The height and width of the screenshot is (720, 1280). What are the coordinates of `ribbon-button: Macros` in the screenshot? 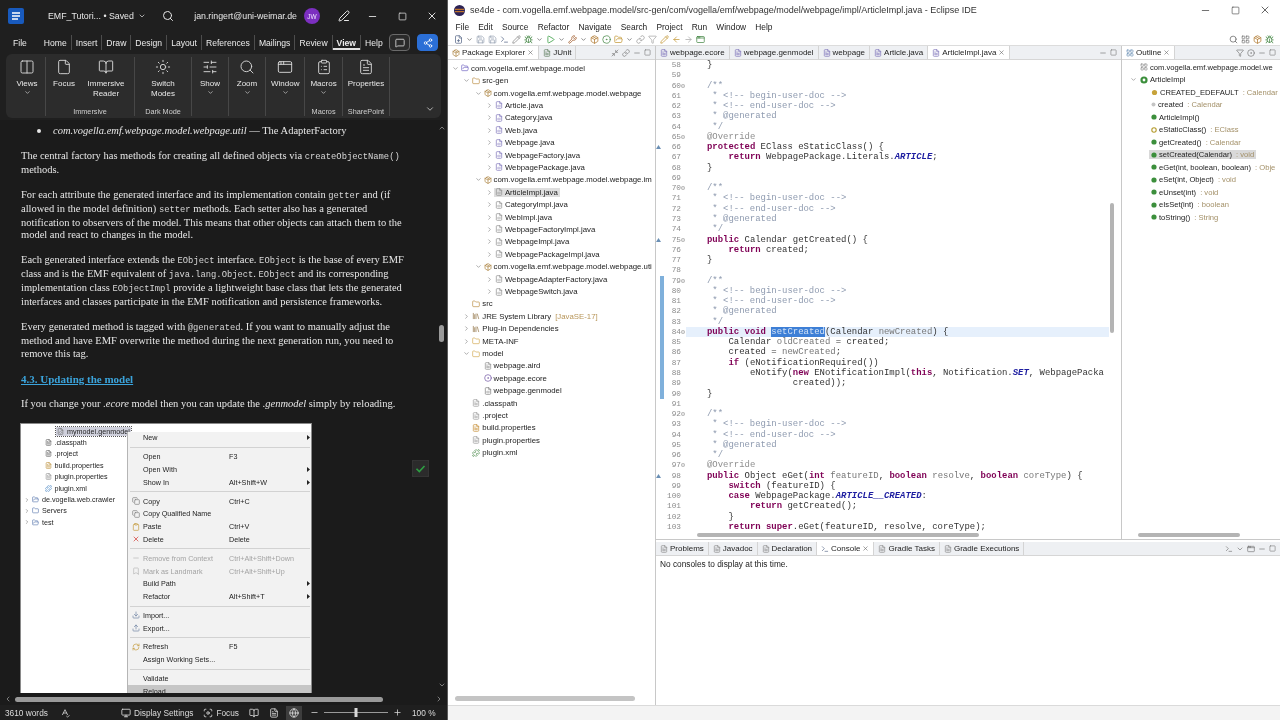 It's located at (323, 76).